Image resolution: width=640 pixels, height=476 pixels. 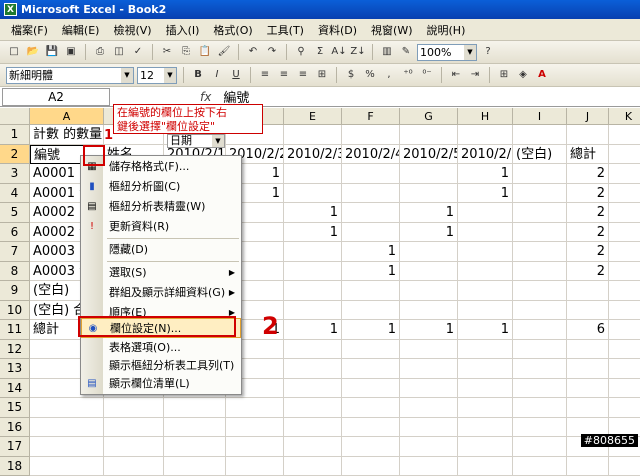 What do you see at coordinates (196, 141) in the screenshot?
I see `date-filter-dropdown: 日期 ▼` at bounding box center [196, 141].